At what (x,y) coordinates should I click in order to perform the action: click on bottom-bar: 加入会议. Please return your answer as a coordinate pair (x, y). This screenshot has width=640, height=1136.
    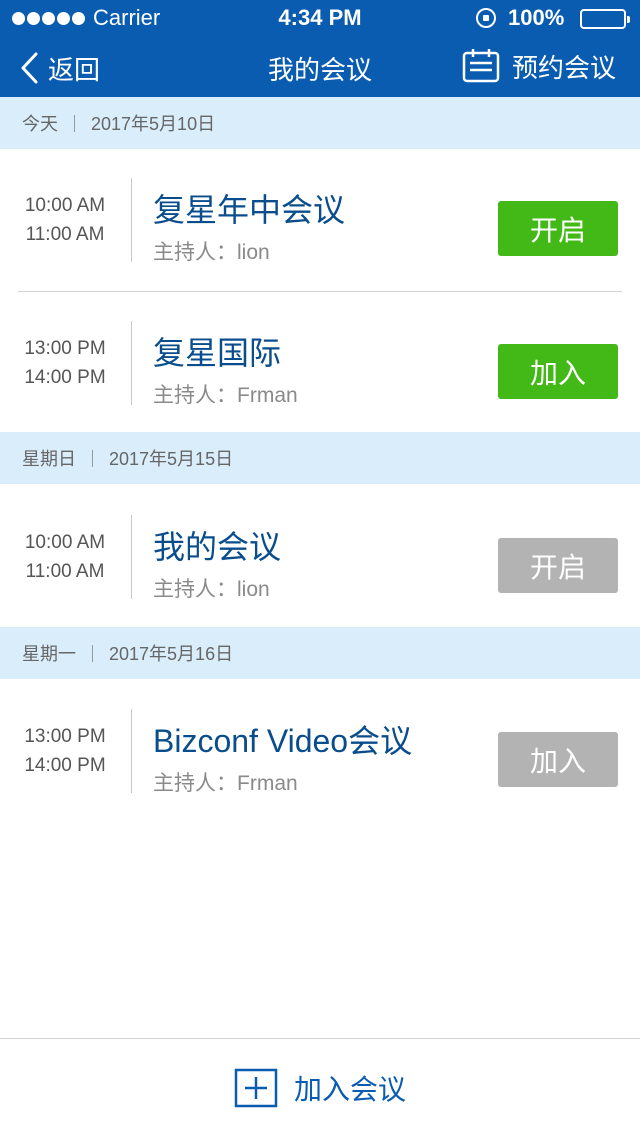
    Looking at the image, I should click on (320, 1087).